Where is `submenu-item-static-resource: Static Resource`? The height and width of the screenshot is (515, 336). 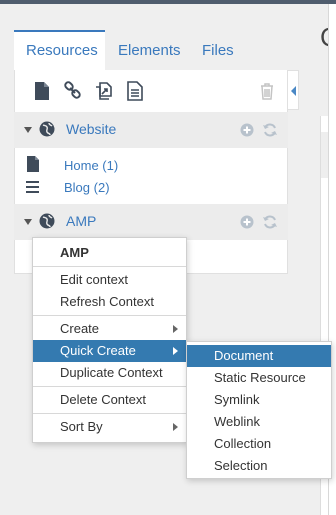 submenu-item-static-resource: Static Resource is located at coordinates (259, 378).